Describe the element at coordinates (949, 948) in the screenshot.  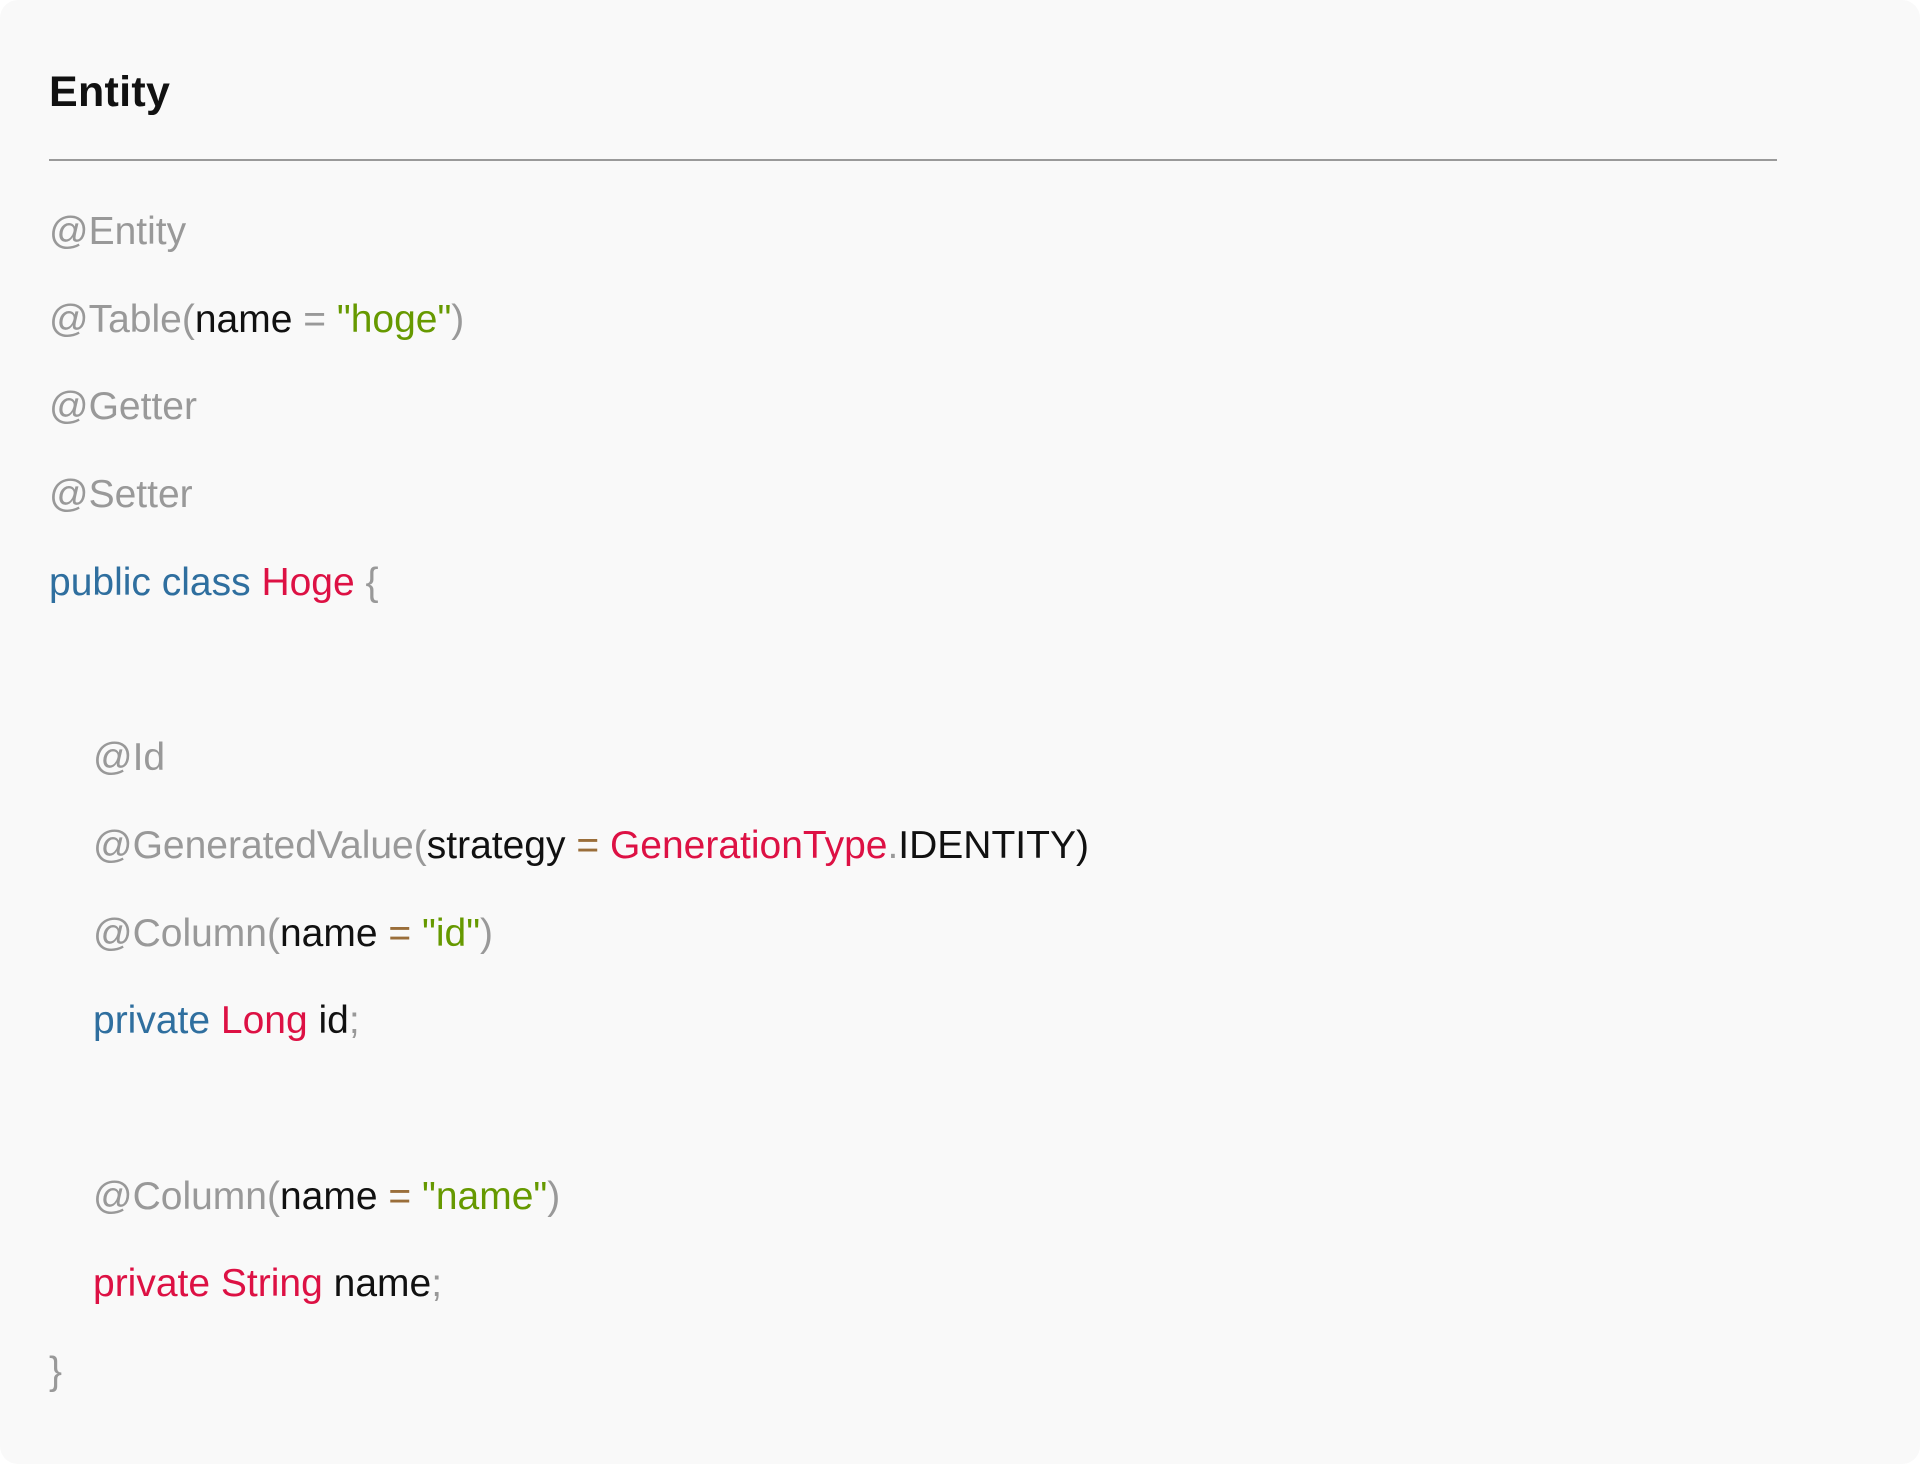
I see `code-line: @Column(name = "id")` at that location.